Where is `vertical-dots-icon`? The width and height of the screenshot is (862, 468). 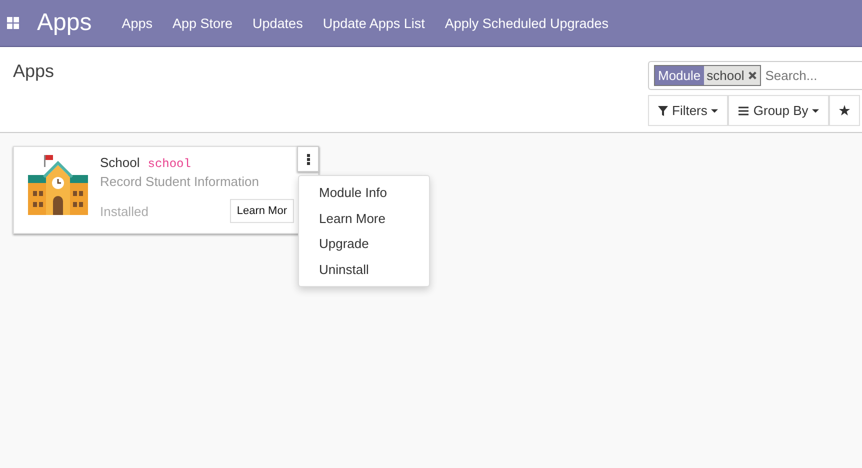
vertical-dots-icon is located at coordinates (308, 159).